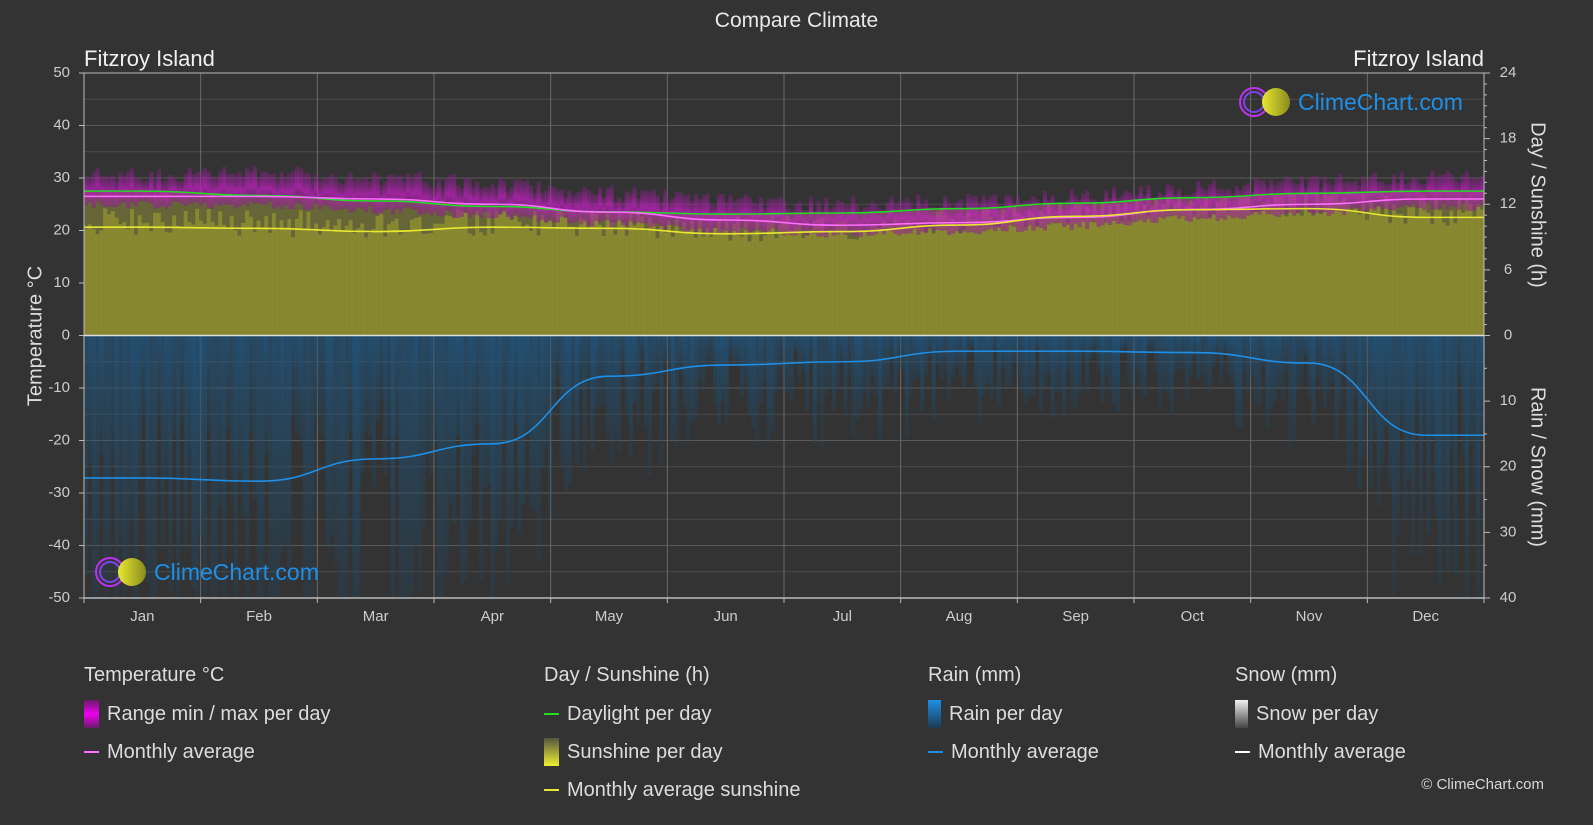 This screenshot has height=825, width=1593. Describe the element at coordinates (154, 675) in the screenshot. I see `legend-title: Temperature °C` at that location.